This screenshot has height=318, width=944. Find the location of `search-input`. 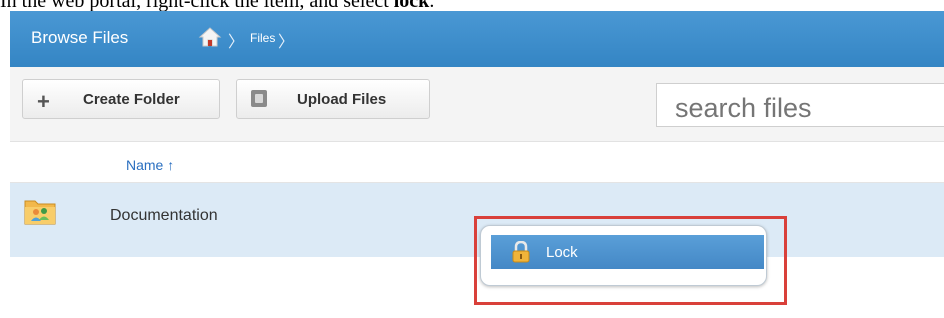

search-input is located at coordinates (800, 105).